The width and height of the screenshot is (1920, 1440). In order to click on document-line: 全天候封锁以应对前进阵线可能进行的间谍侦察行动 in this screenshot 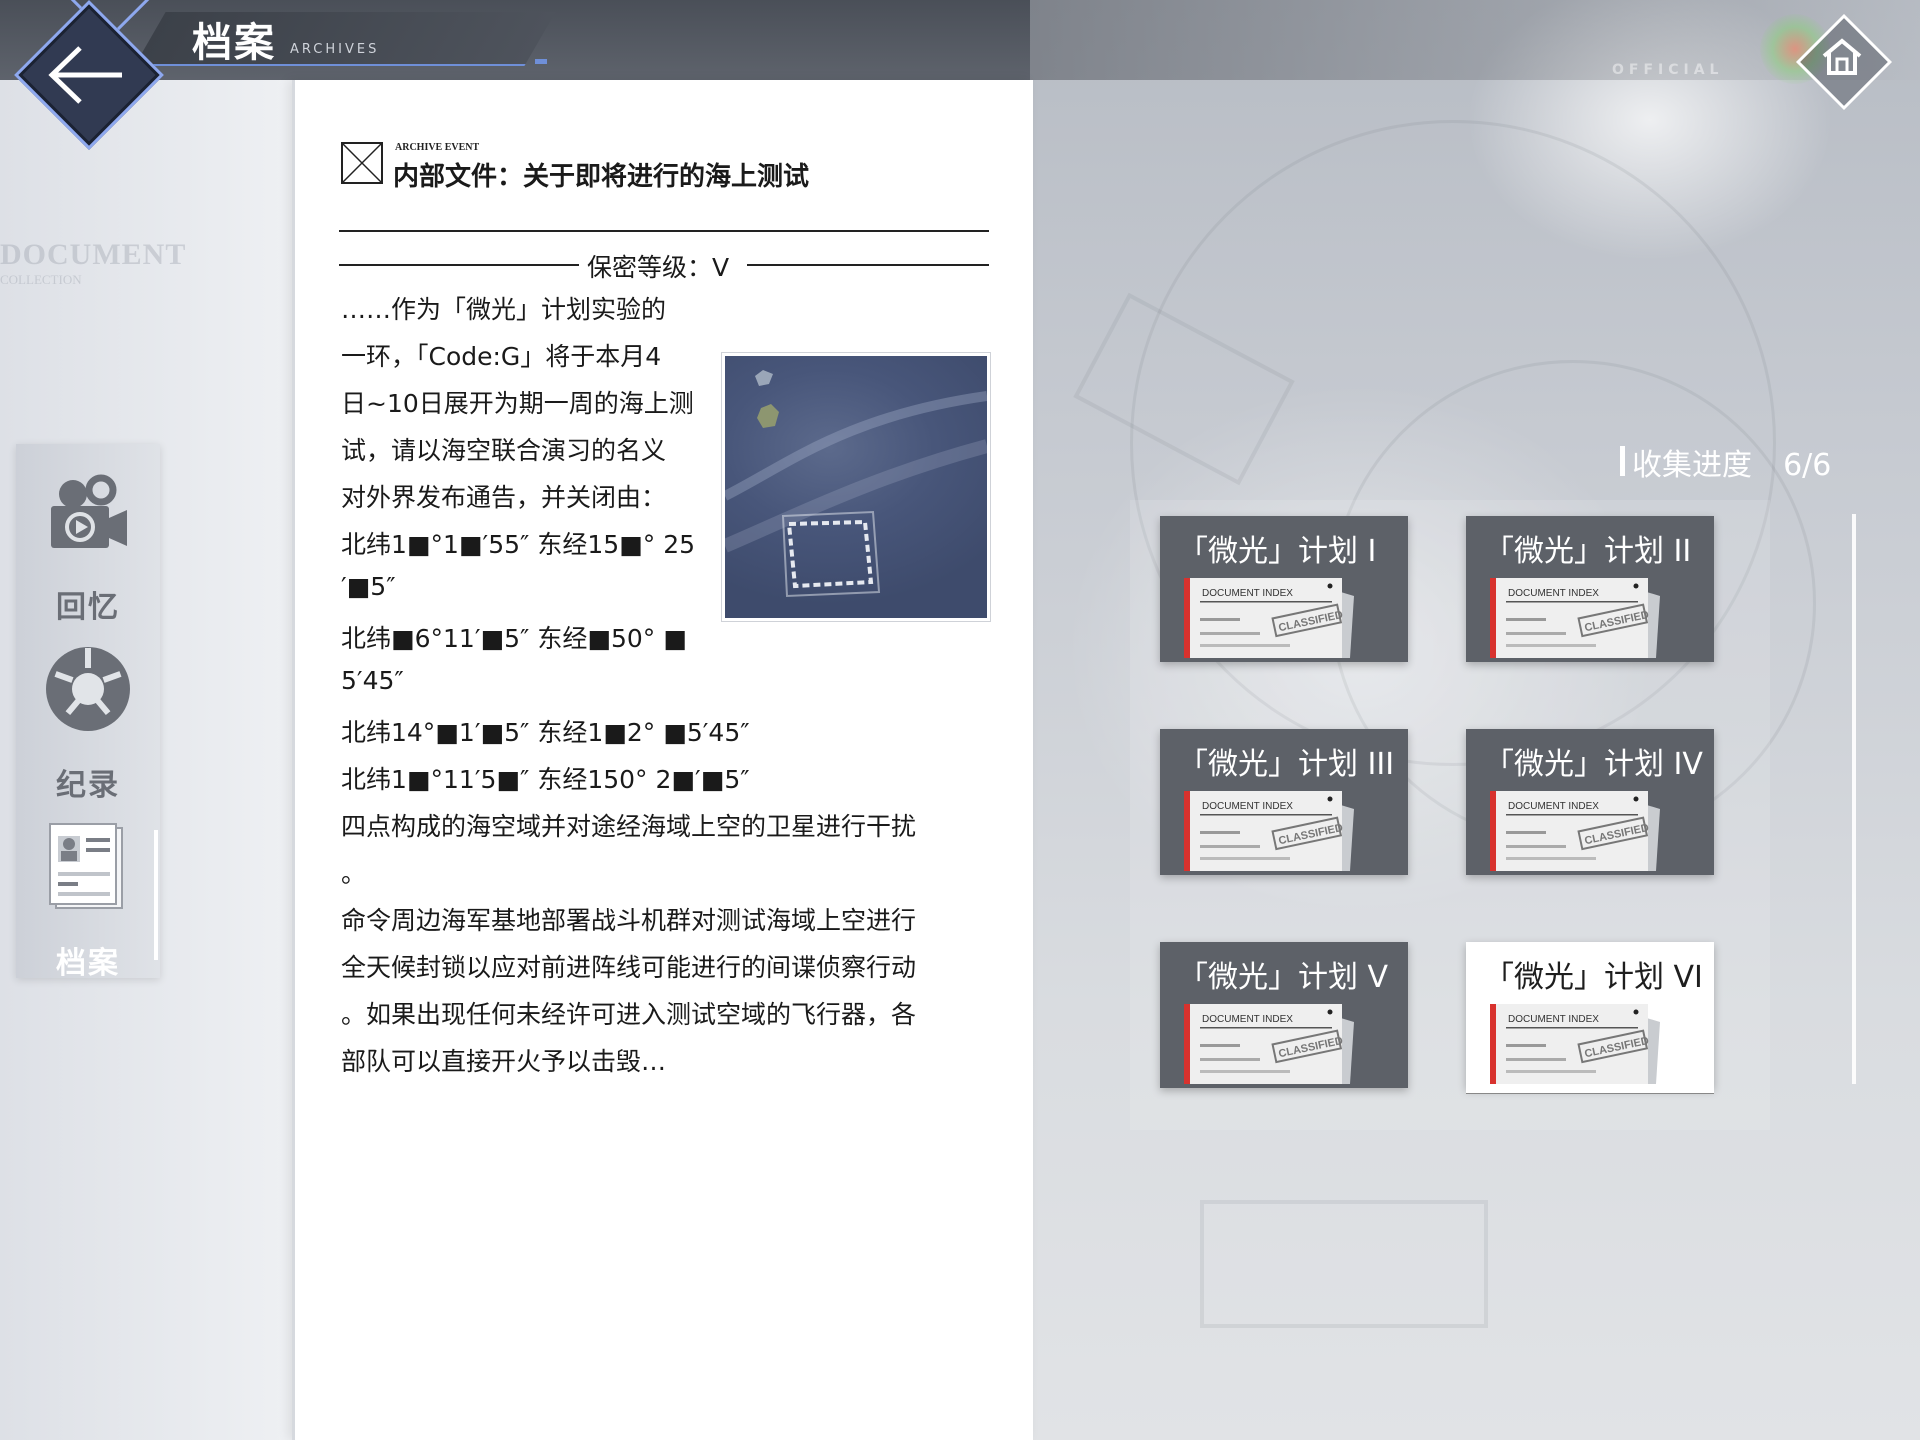, I will do `click(629, 967)`.